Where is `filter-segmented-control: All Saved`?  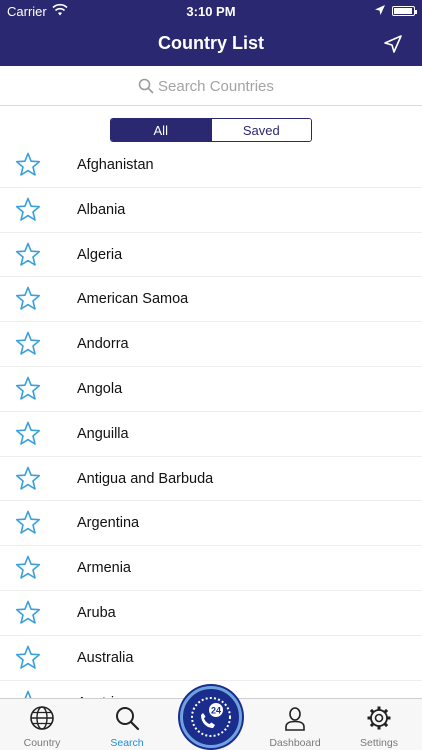 filter-segmented-control: All Saved is located at coordinates (211, 130).